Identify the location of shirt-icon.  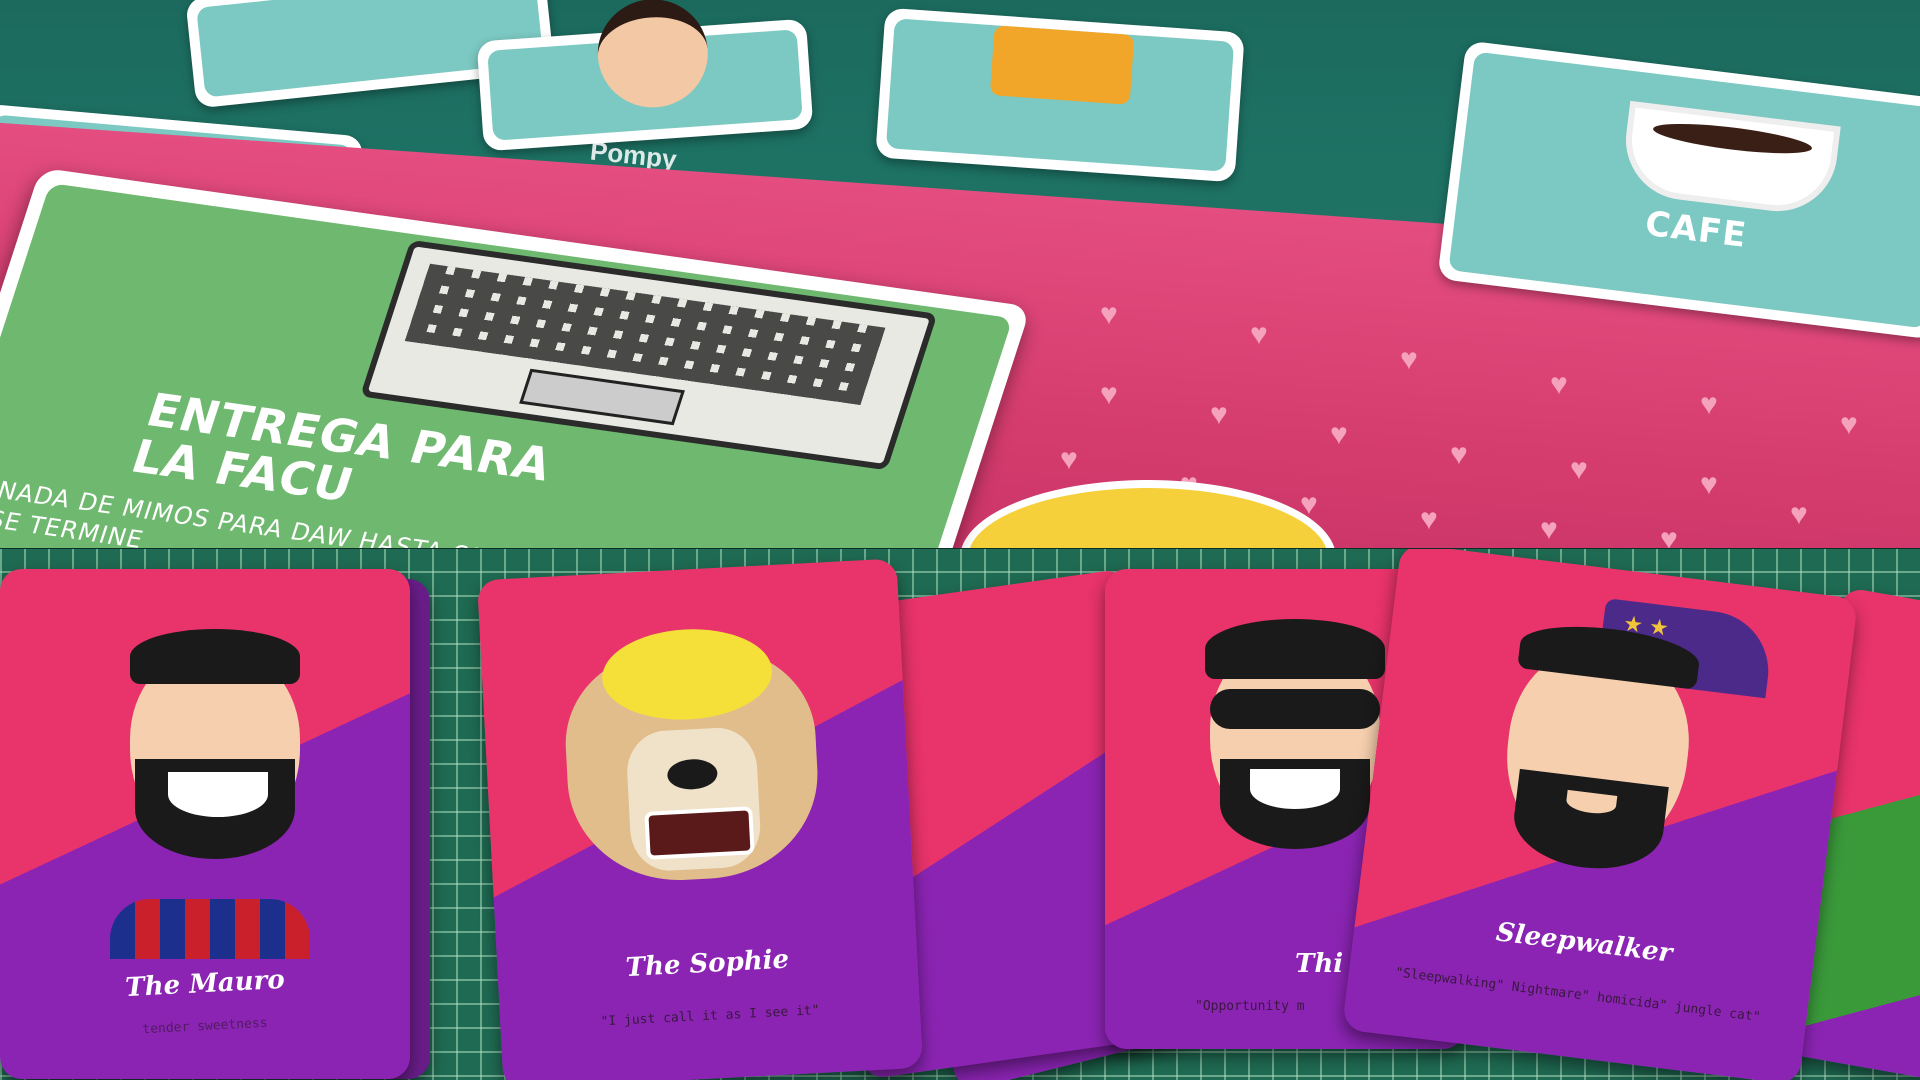
(210, 929).